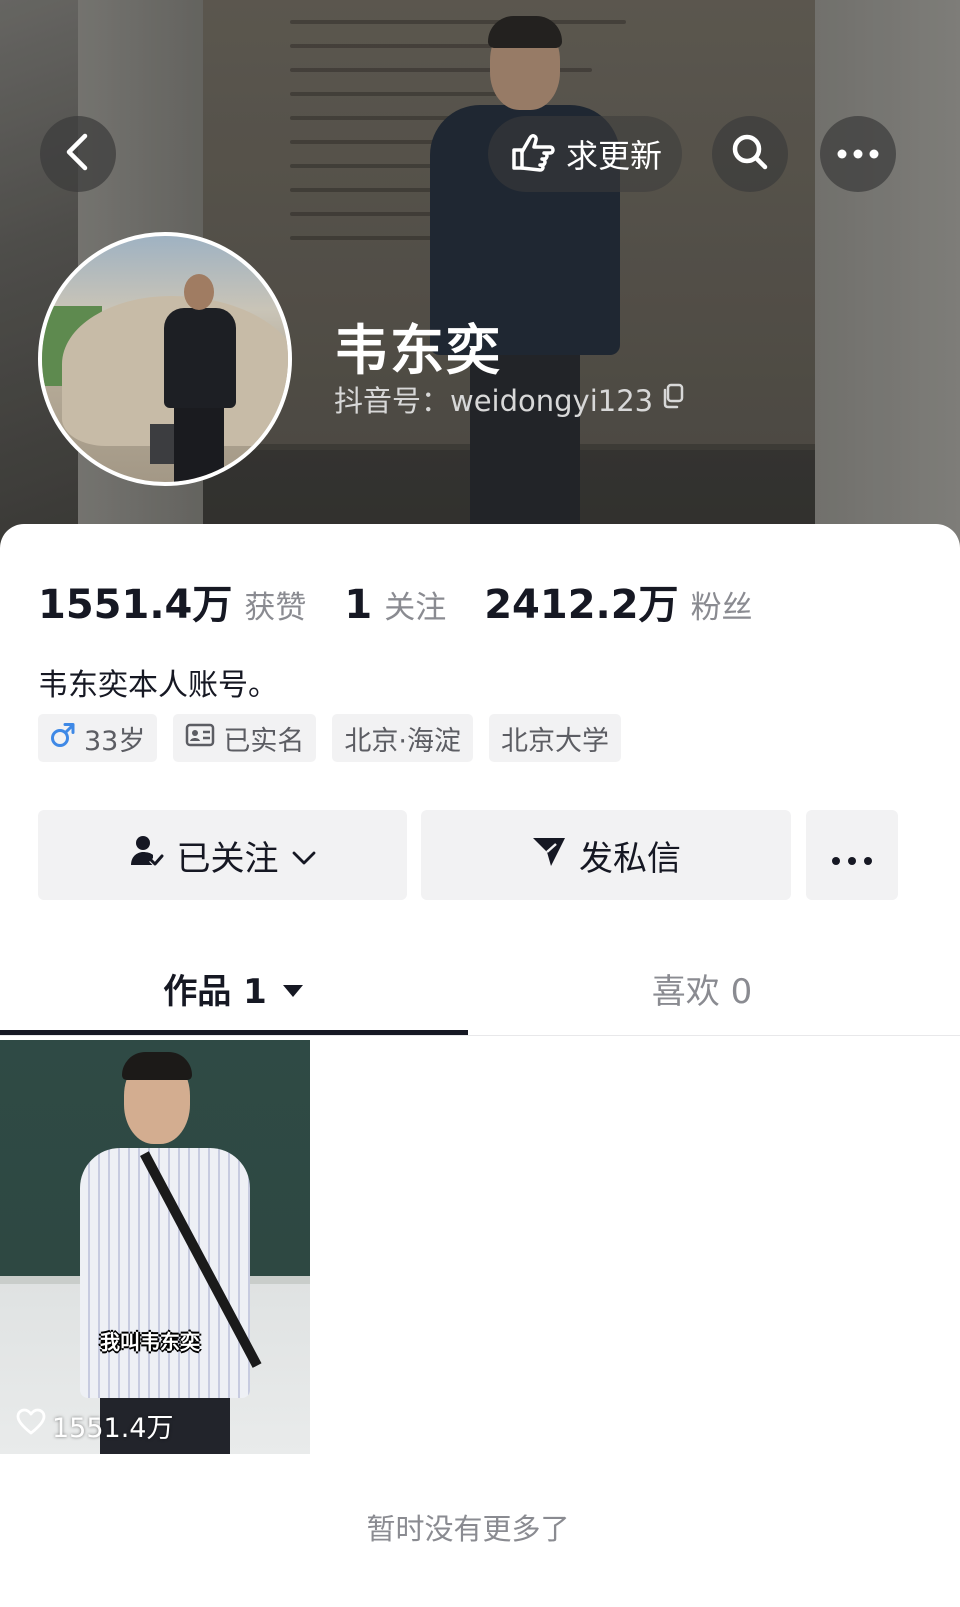  What do you see at coordinates (215, 991) in the screenshot?
I see `tab-works-label: 作品 1` at bounding box center [215, 991].